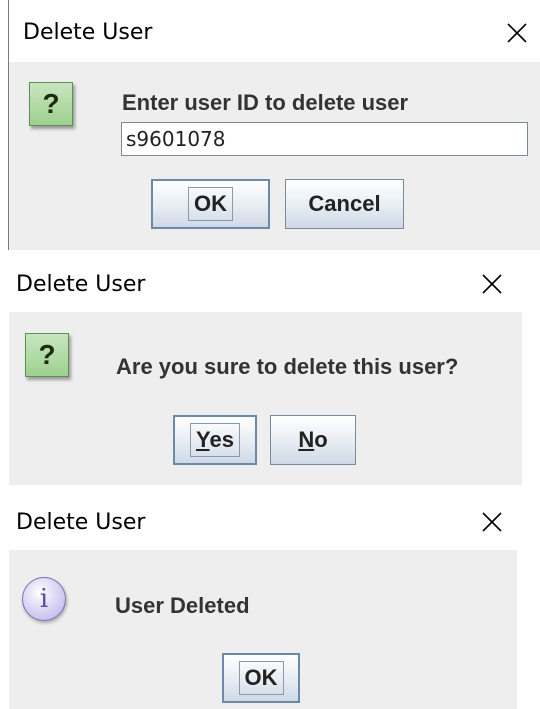 This screenshot has height=709, width=540. Describe the element at coordinates (306, 439) in the screenshot. I see `mnemonic-letter: N` at that location.